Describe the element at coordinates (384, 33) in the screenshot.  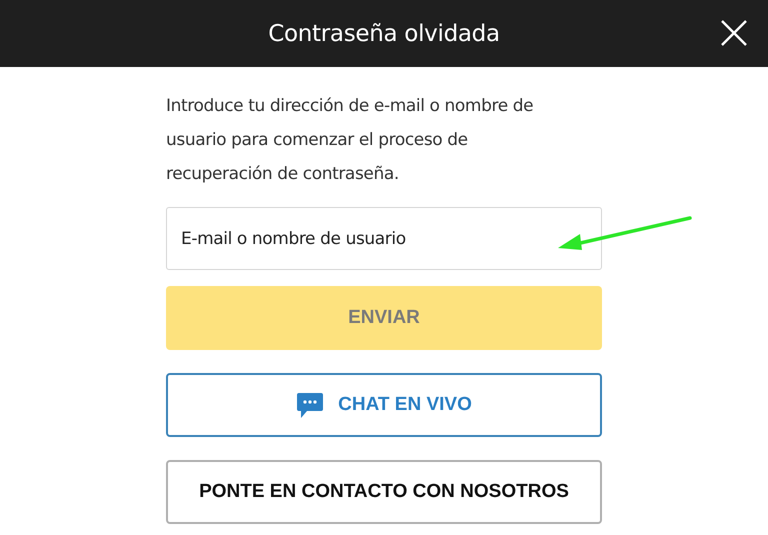
I see `dialog-title: Contraseña olvidada` at that location.